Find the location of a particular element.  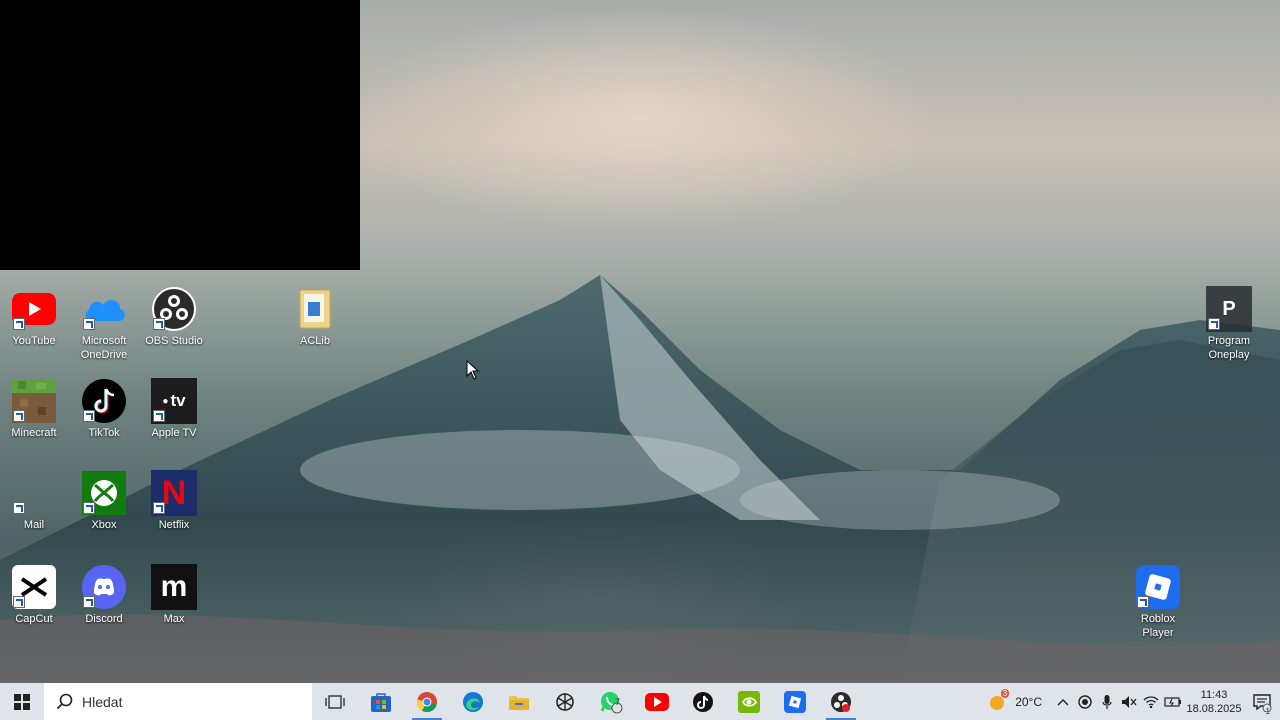

edge-icon is located at coordinates (473, 701).